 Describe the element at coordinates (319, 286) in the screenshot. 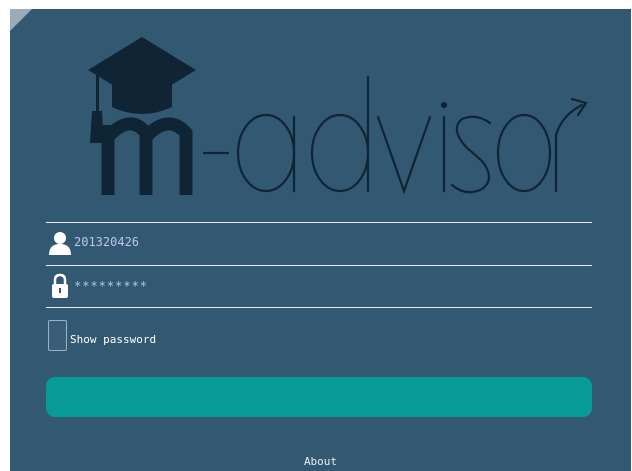

I see `password-field: *********` at that location.